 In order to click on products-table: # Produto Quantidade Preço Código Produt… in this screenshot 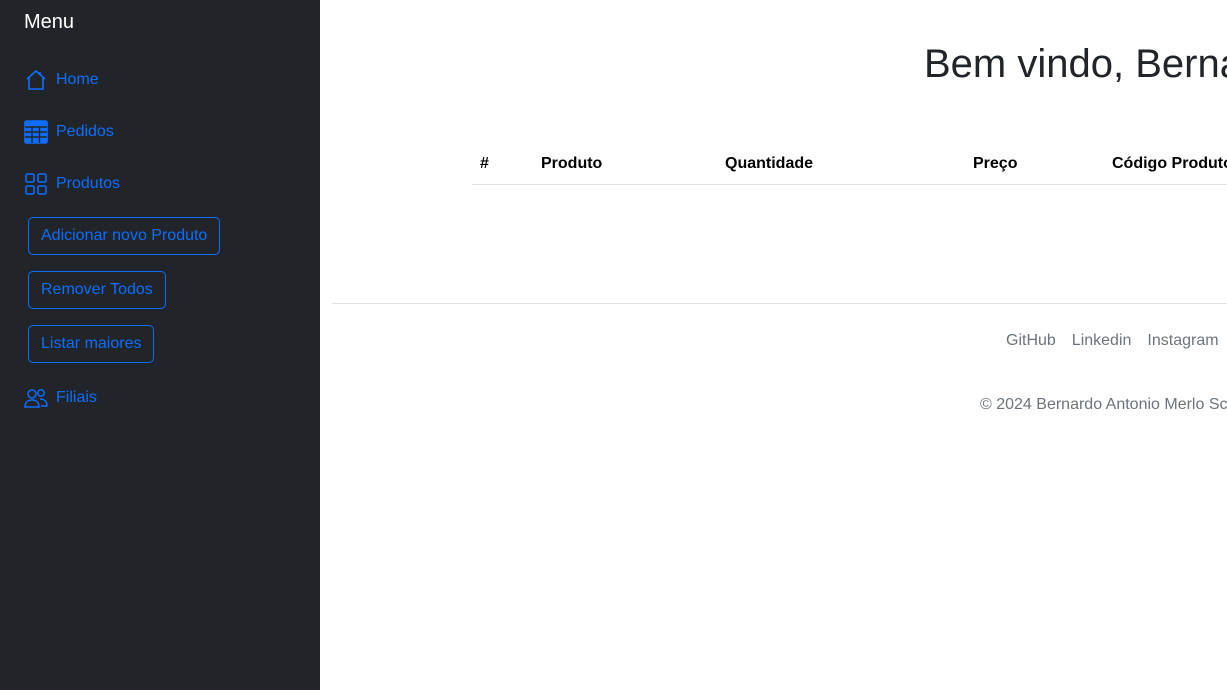, I will do `click(849, 164)`.